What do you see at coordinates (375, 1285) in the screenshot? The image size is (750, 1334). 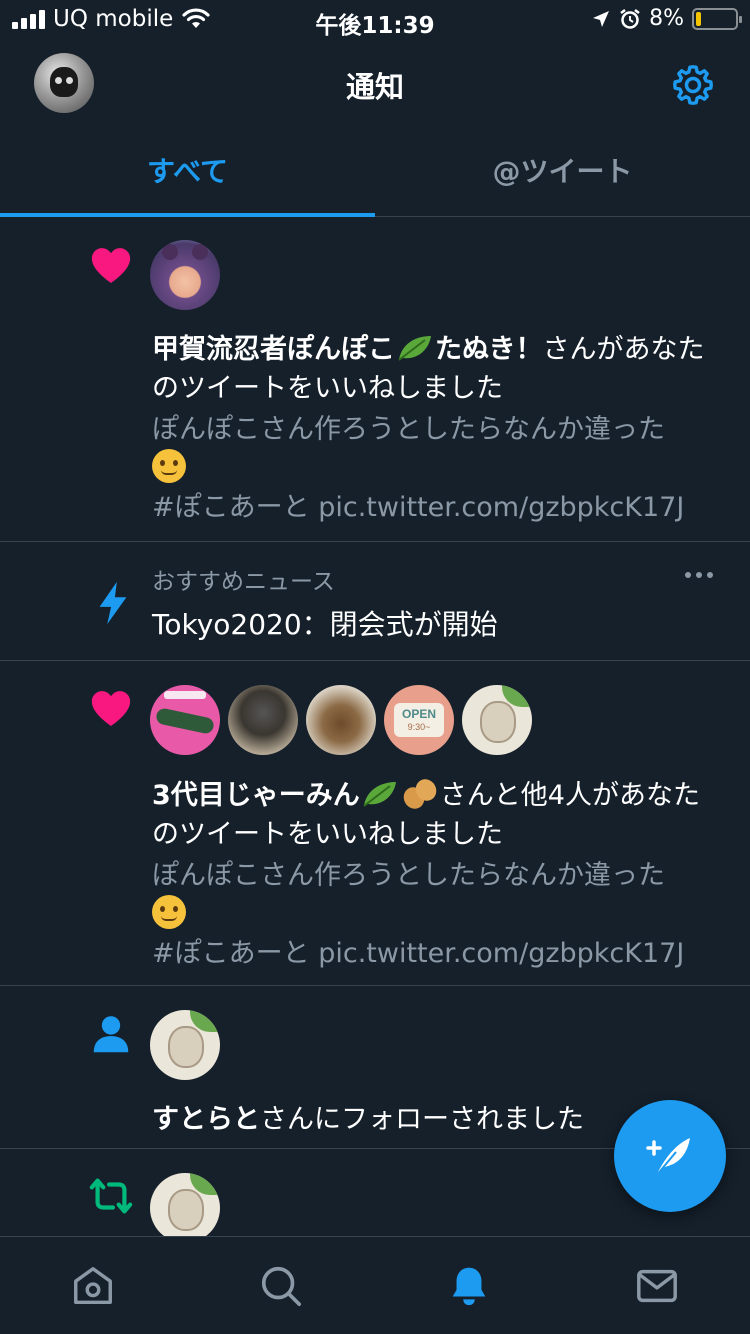 I see `bottom-nav` at bounding box center [375, 1285].